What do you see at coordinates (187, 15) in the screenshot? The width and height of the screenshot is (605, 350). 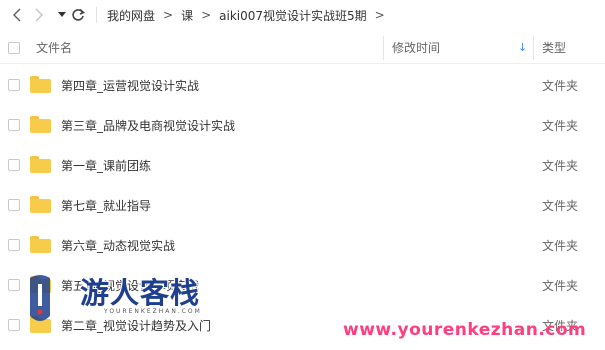 I see `breadcrumb-item-course: 课` at bounding box center [187, 15].